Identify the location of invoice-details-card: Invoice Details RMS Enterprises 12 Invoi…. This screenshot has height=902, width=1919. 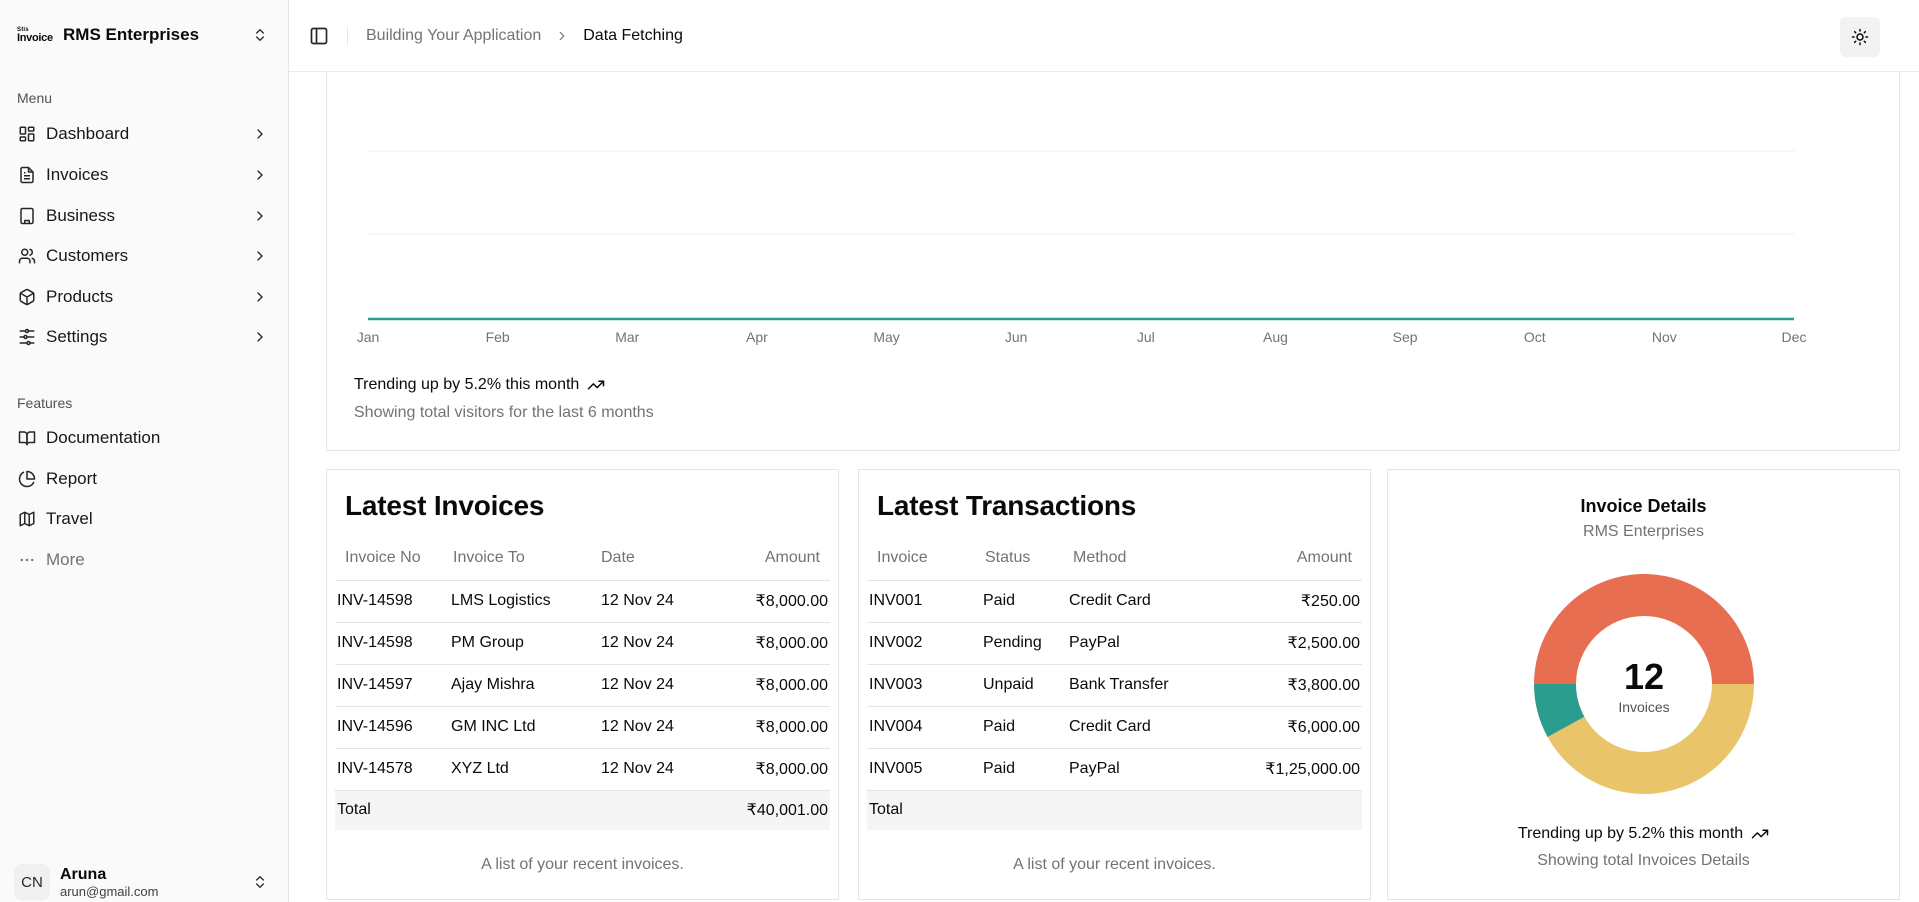
(1643, 684).